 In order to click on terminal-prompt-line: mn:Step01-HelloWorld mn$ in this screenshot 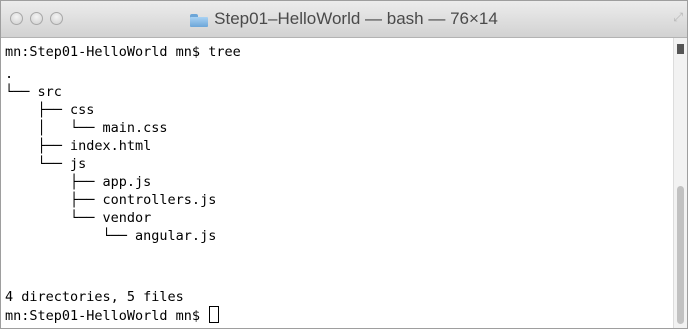, I will do `click(112, 315)`.